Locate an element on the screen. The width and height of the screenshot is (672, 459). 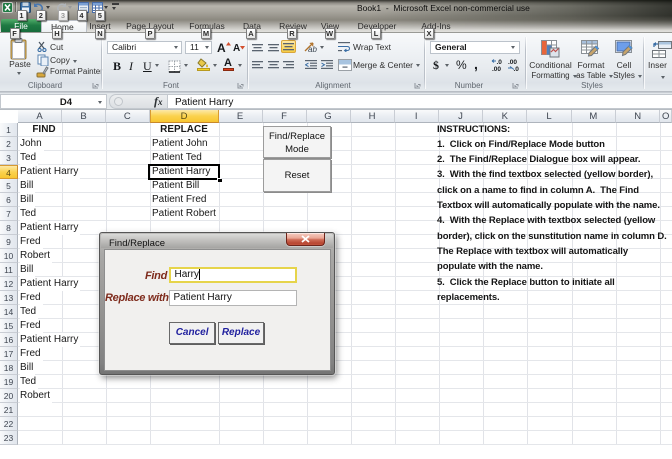
svg-text: ab is located at coordinates (312, 49).